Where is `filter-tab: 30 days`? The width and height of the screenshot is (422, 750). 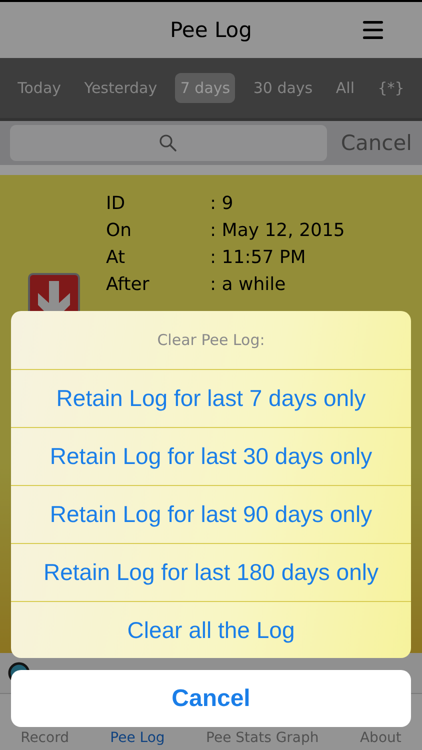 filter-tab: 30 days is located at coordinates (283, 88).